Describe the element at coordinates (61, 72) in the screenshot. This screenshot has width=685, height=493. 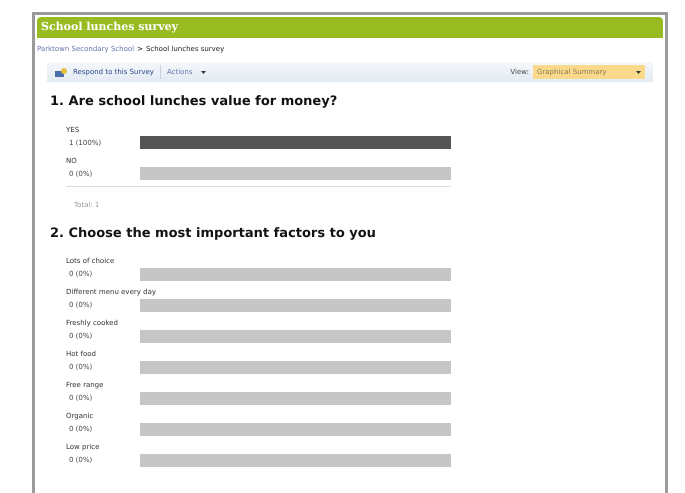
I see `survey-icon` at that location.